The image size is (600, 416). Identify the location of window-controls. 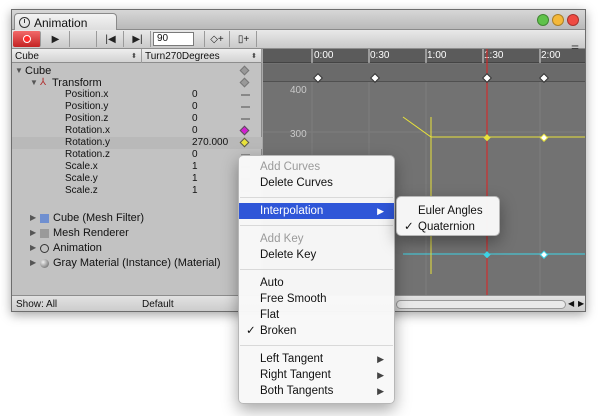
(558, 20).